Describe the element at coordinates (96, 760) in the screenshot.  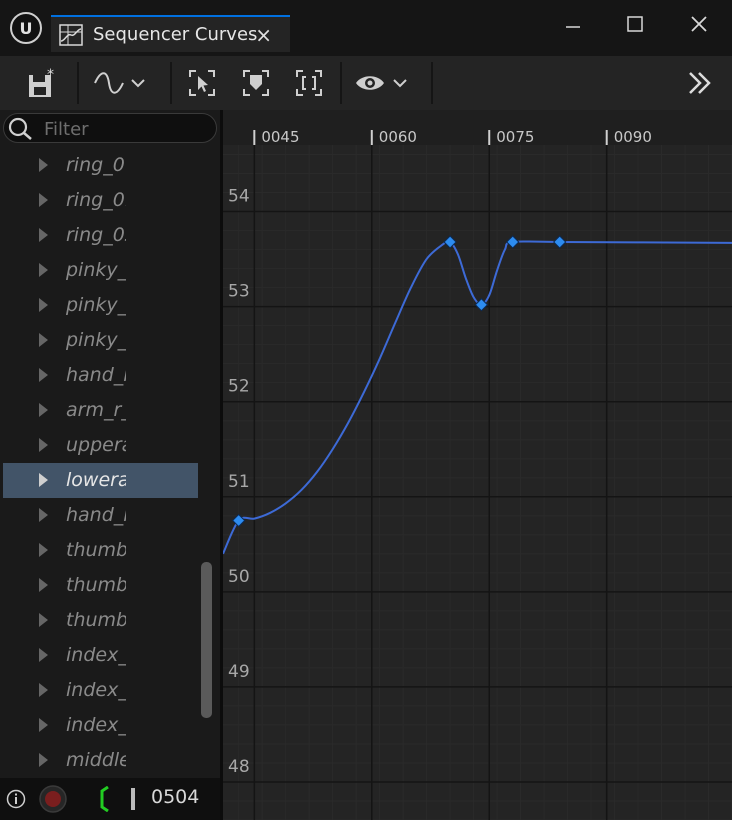
I see `tree-item-label: middle` at that location.